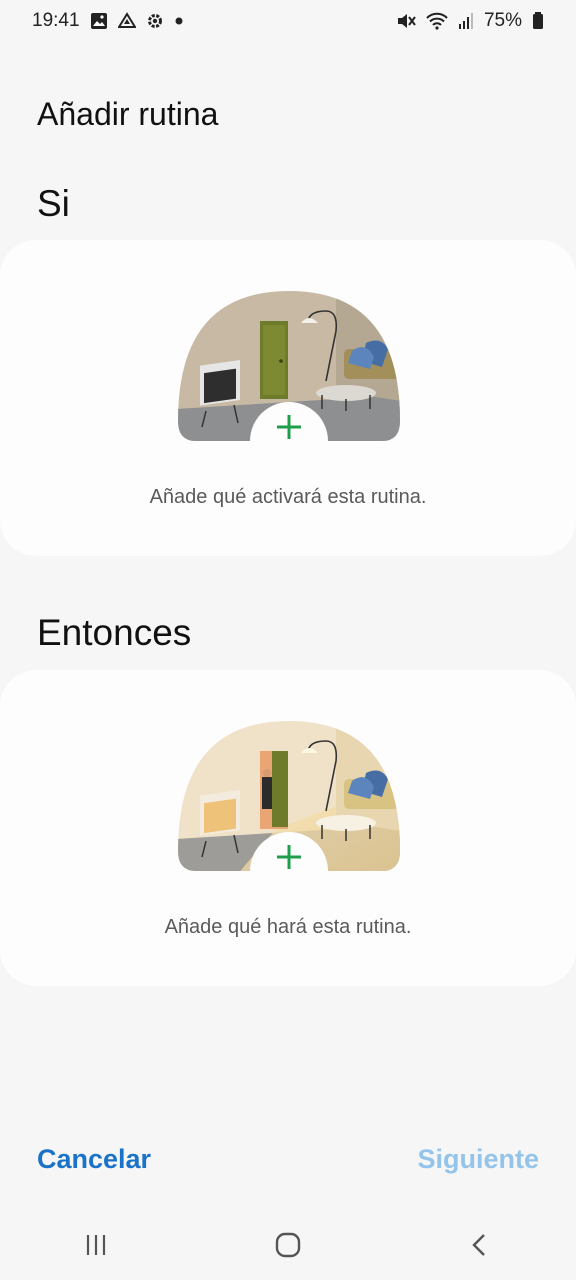 The image size is (576, 1280). Describe the element at coordinates (289, 366) in the screenshot. I see `room-illustration-icon` at that location.